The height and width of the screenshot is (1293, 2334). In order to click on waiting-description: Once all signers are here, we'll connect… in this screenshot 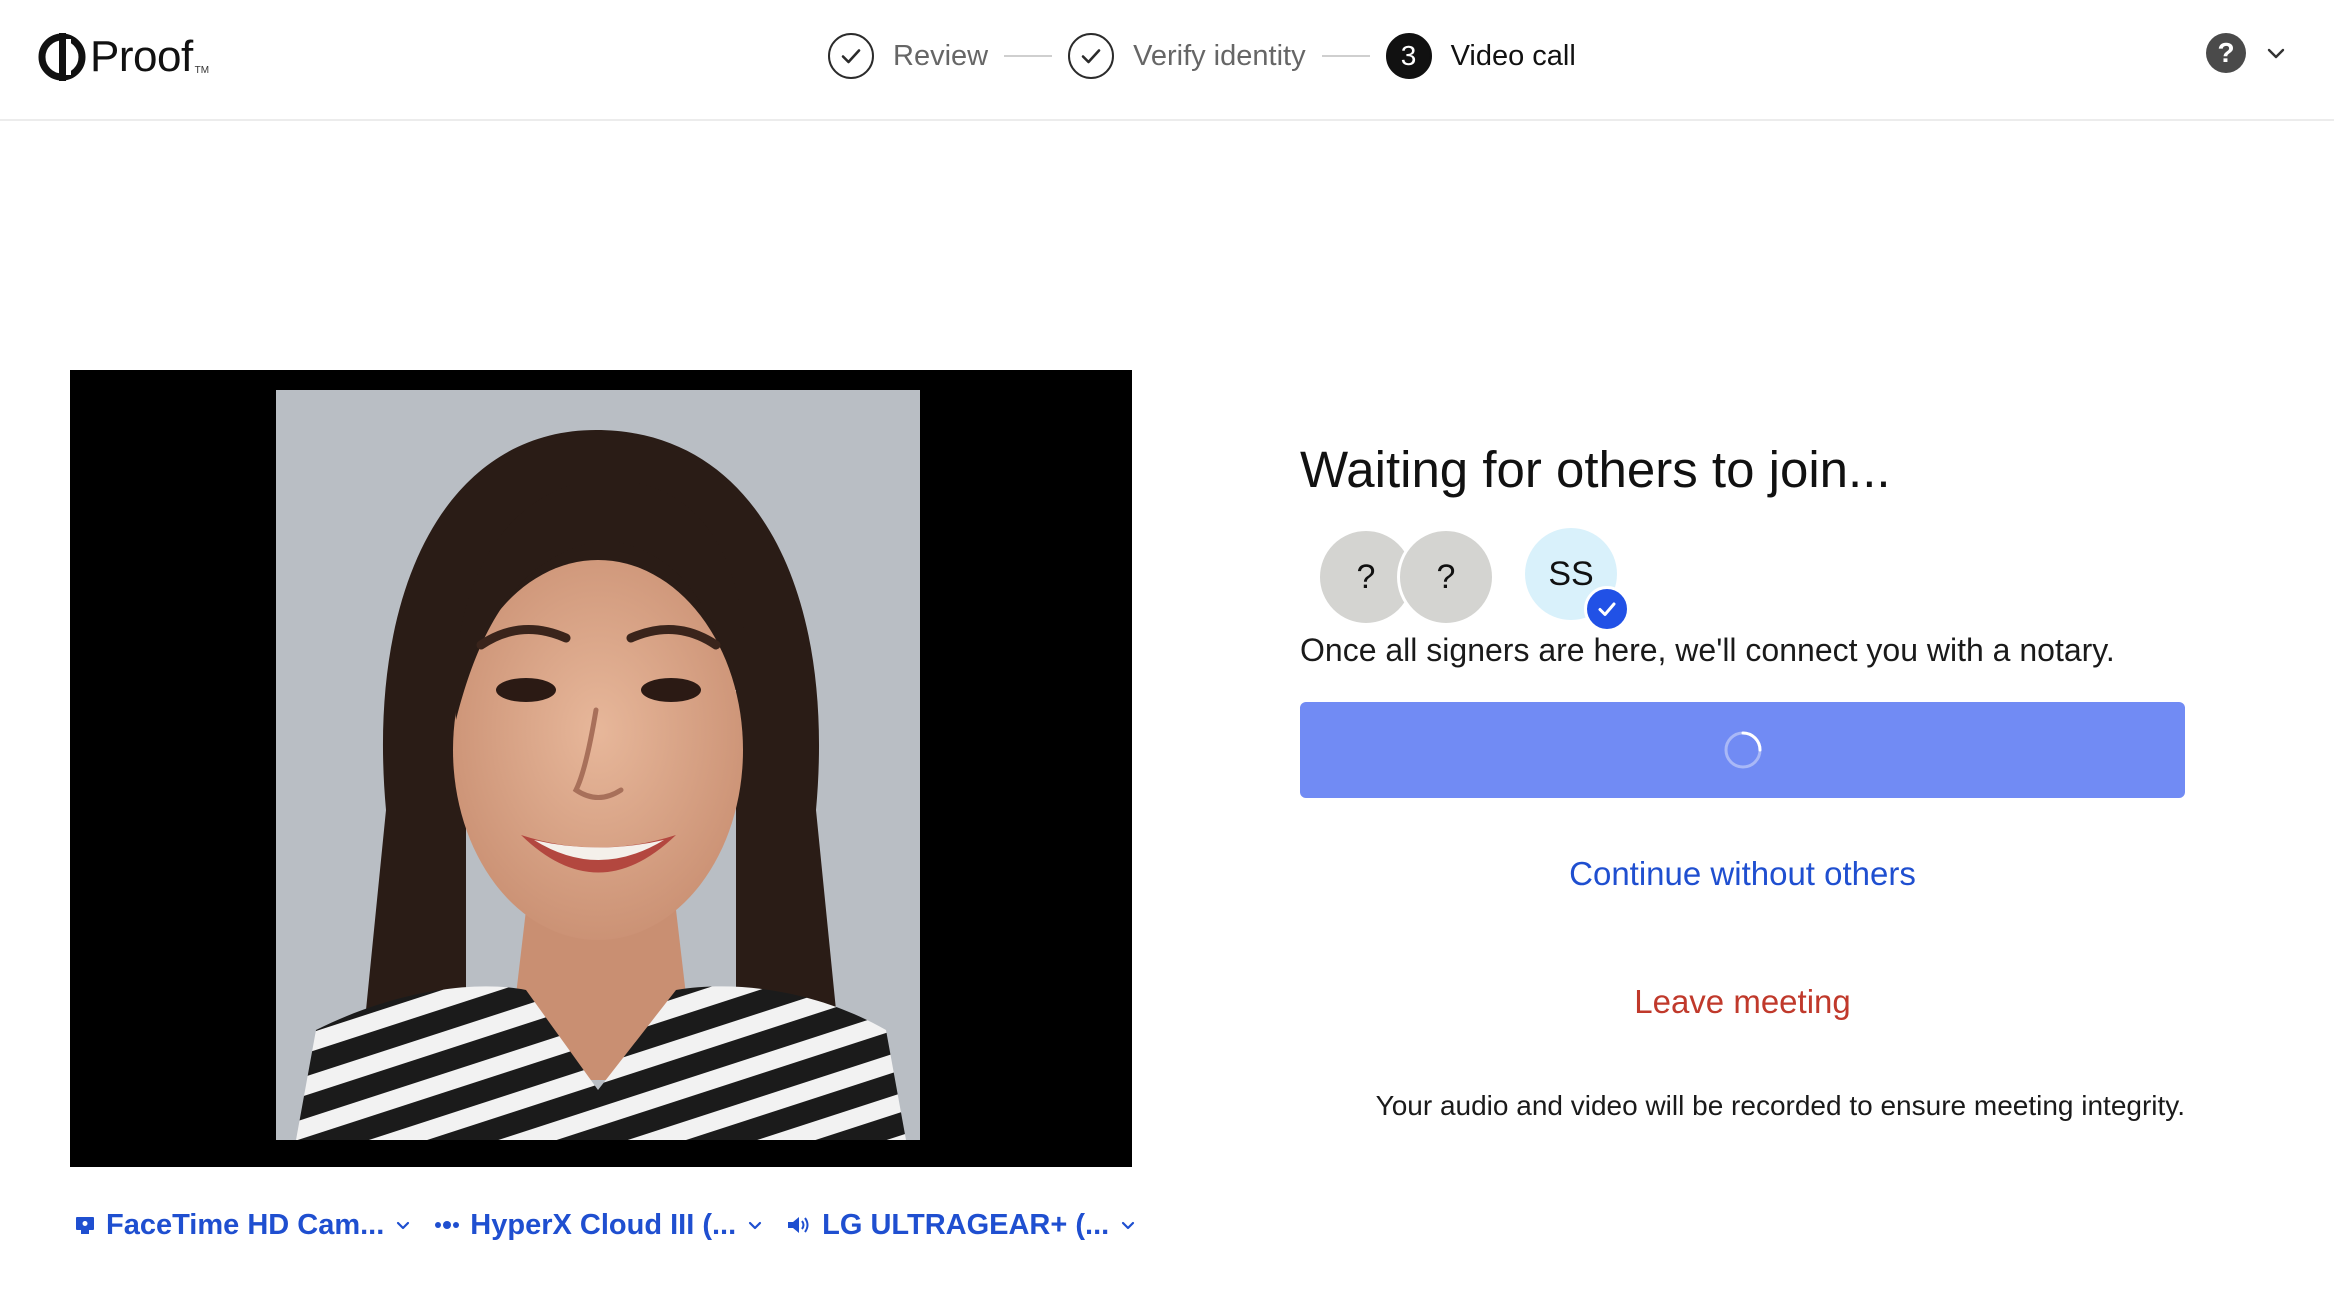, I will do `click(1707, 650)`.